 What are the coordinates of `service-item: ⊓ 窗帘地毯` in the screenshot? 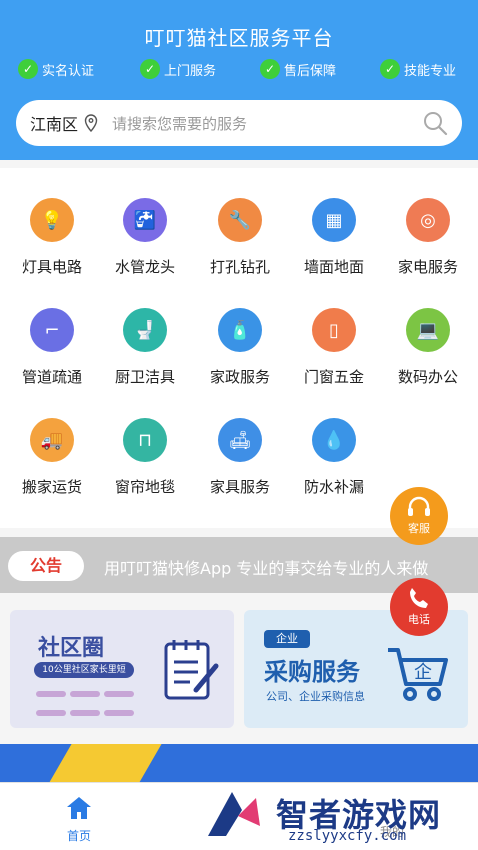 It's located at (145, 463).